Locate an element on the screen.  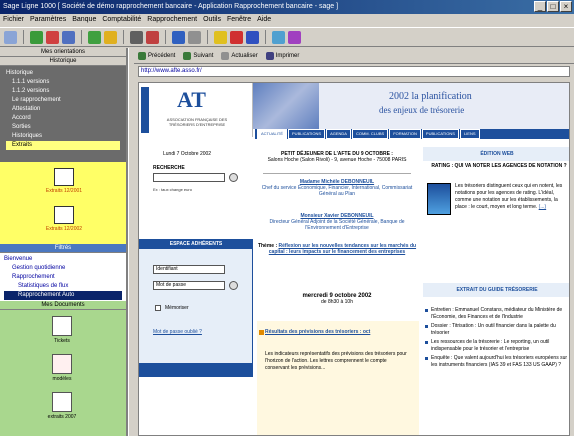
calendar-icon is located at coordinates (136, 37).